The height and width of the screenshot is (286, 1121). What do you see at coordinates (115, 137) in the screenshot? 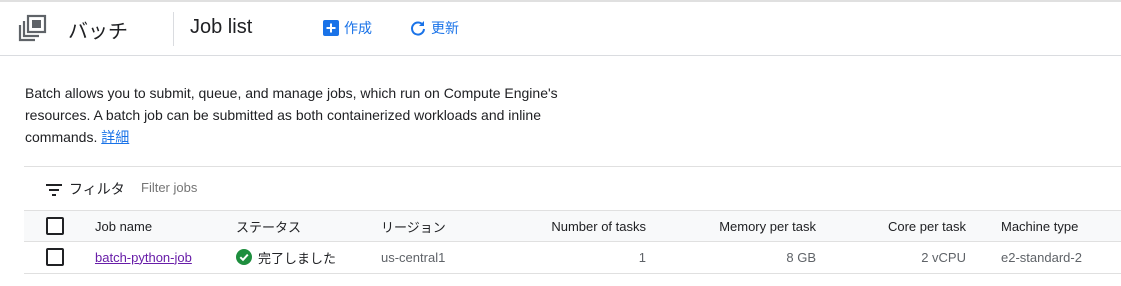
I see `learn-more-link: 詳細` at bounding box center [115, 137].